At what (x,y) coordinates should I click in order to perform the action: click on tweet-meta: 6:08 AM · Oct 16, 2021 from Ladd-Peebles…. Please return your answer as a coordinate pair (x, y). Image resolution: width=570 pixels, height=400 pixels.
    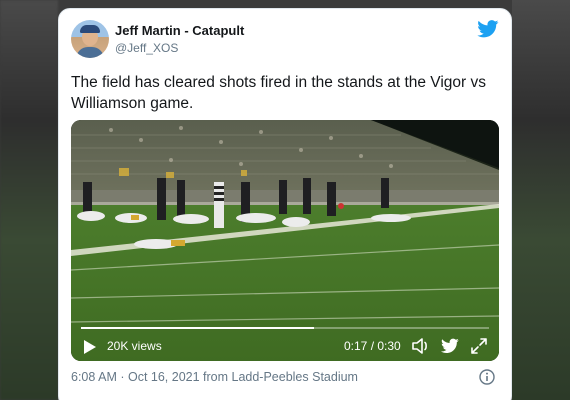
    Looking at the image, I should click on (214, 377).